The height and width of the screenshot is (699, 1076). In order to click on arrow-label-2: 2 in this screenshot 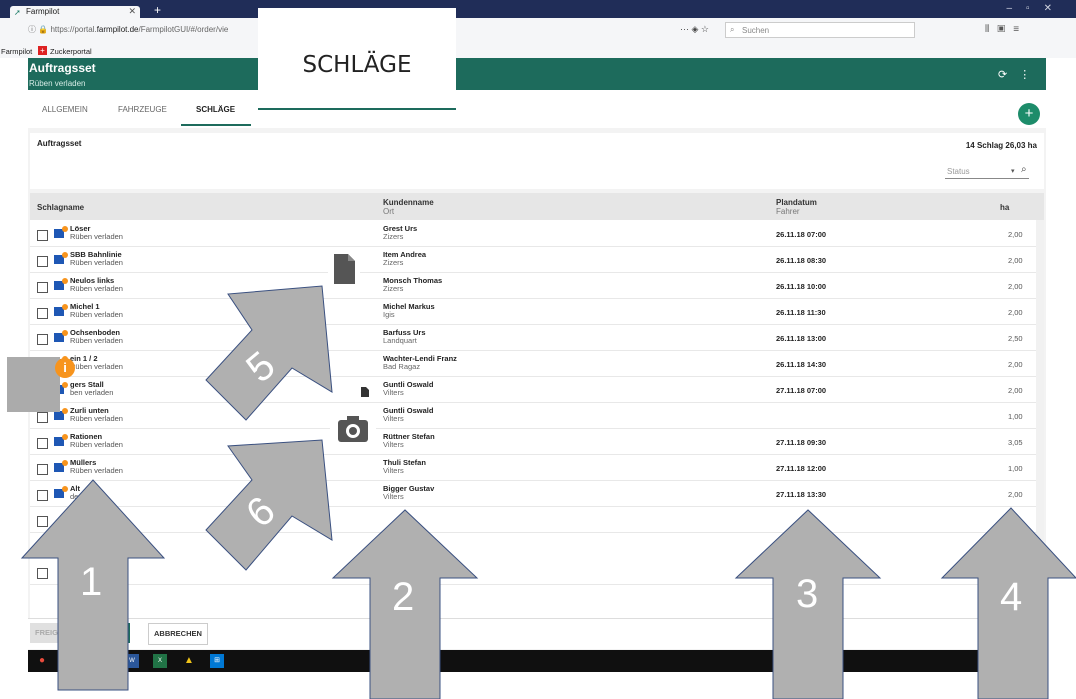, I will do `click(403, 597)`.